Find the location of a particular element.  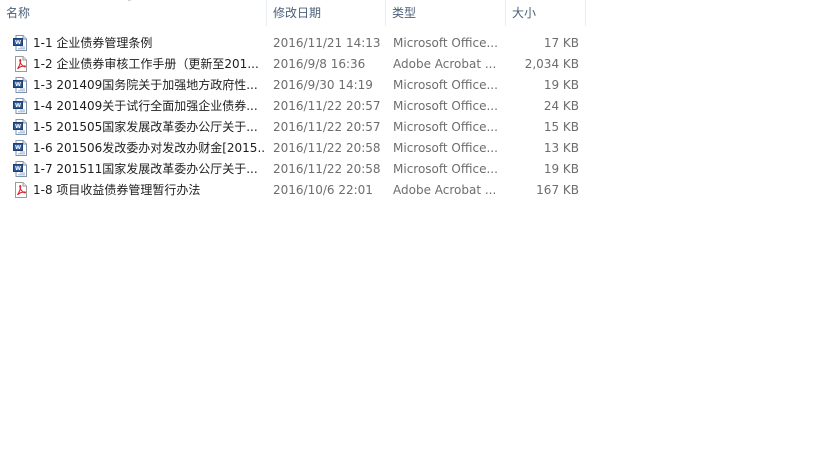

column-header-name-label: 名称 is located at coordinates (18, 13).